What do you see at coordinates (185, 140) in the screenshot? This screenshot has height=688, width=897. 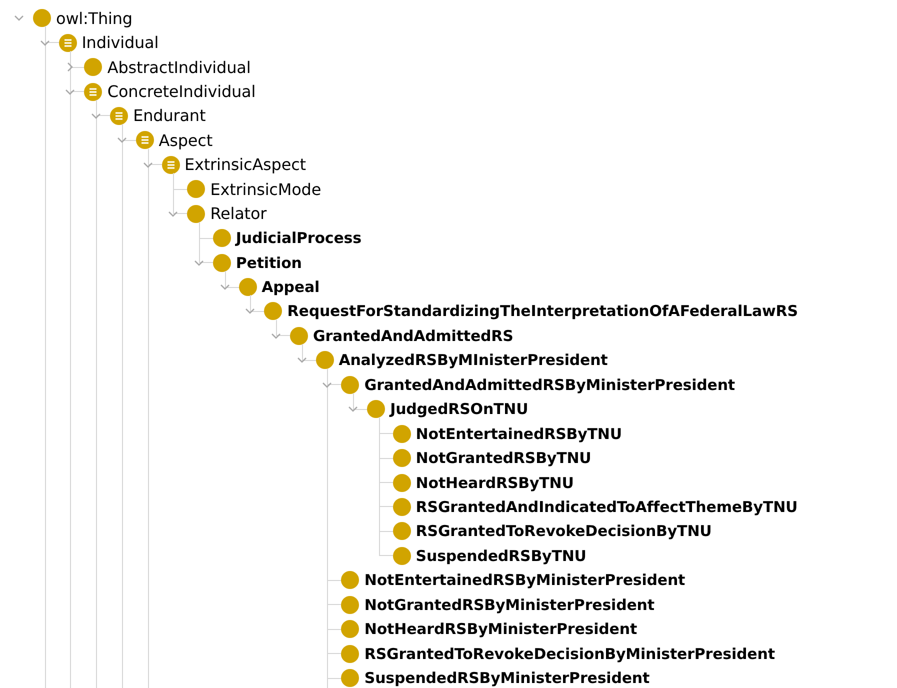 I see `class-label: Aspect` at bounding box center [185, 140].